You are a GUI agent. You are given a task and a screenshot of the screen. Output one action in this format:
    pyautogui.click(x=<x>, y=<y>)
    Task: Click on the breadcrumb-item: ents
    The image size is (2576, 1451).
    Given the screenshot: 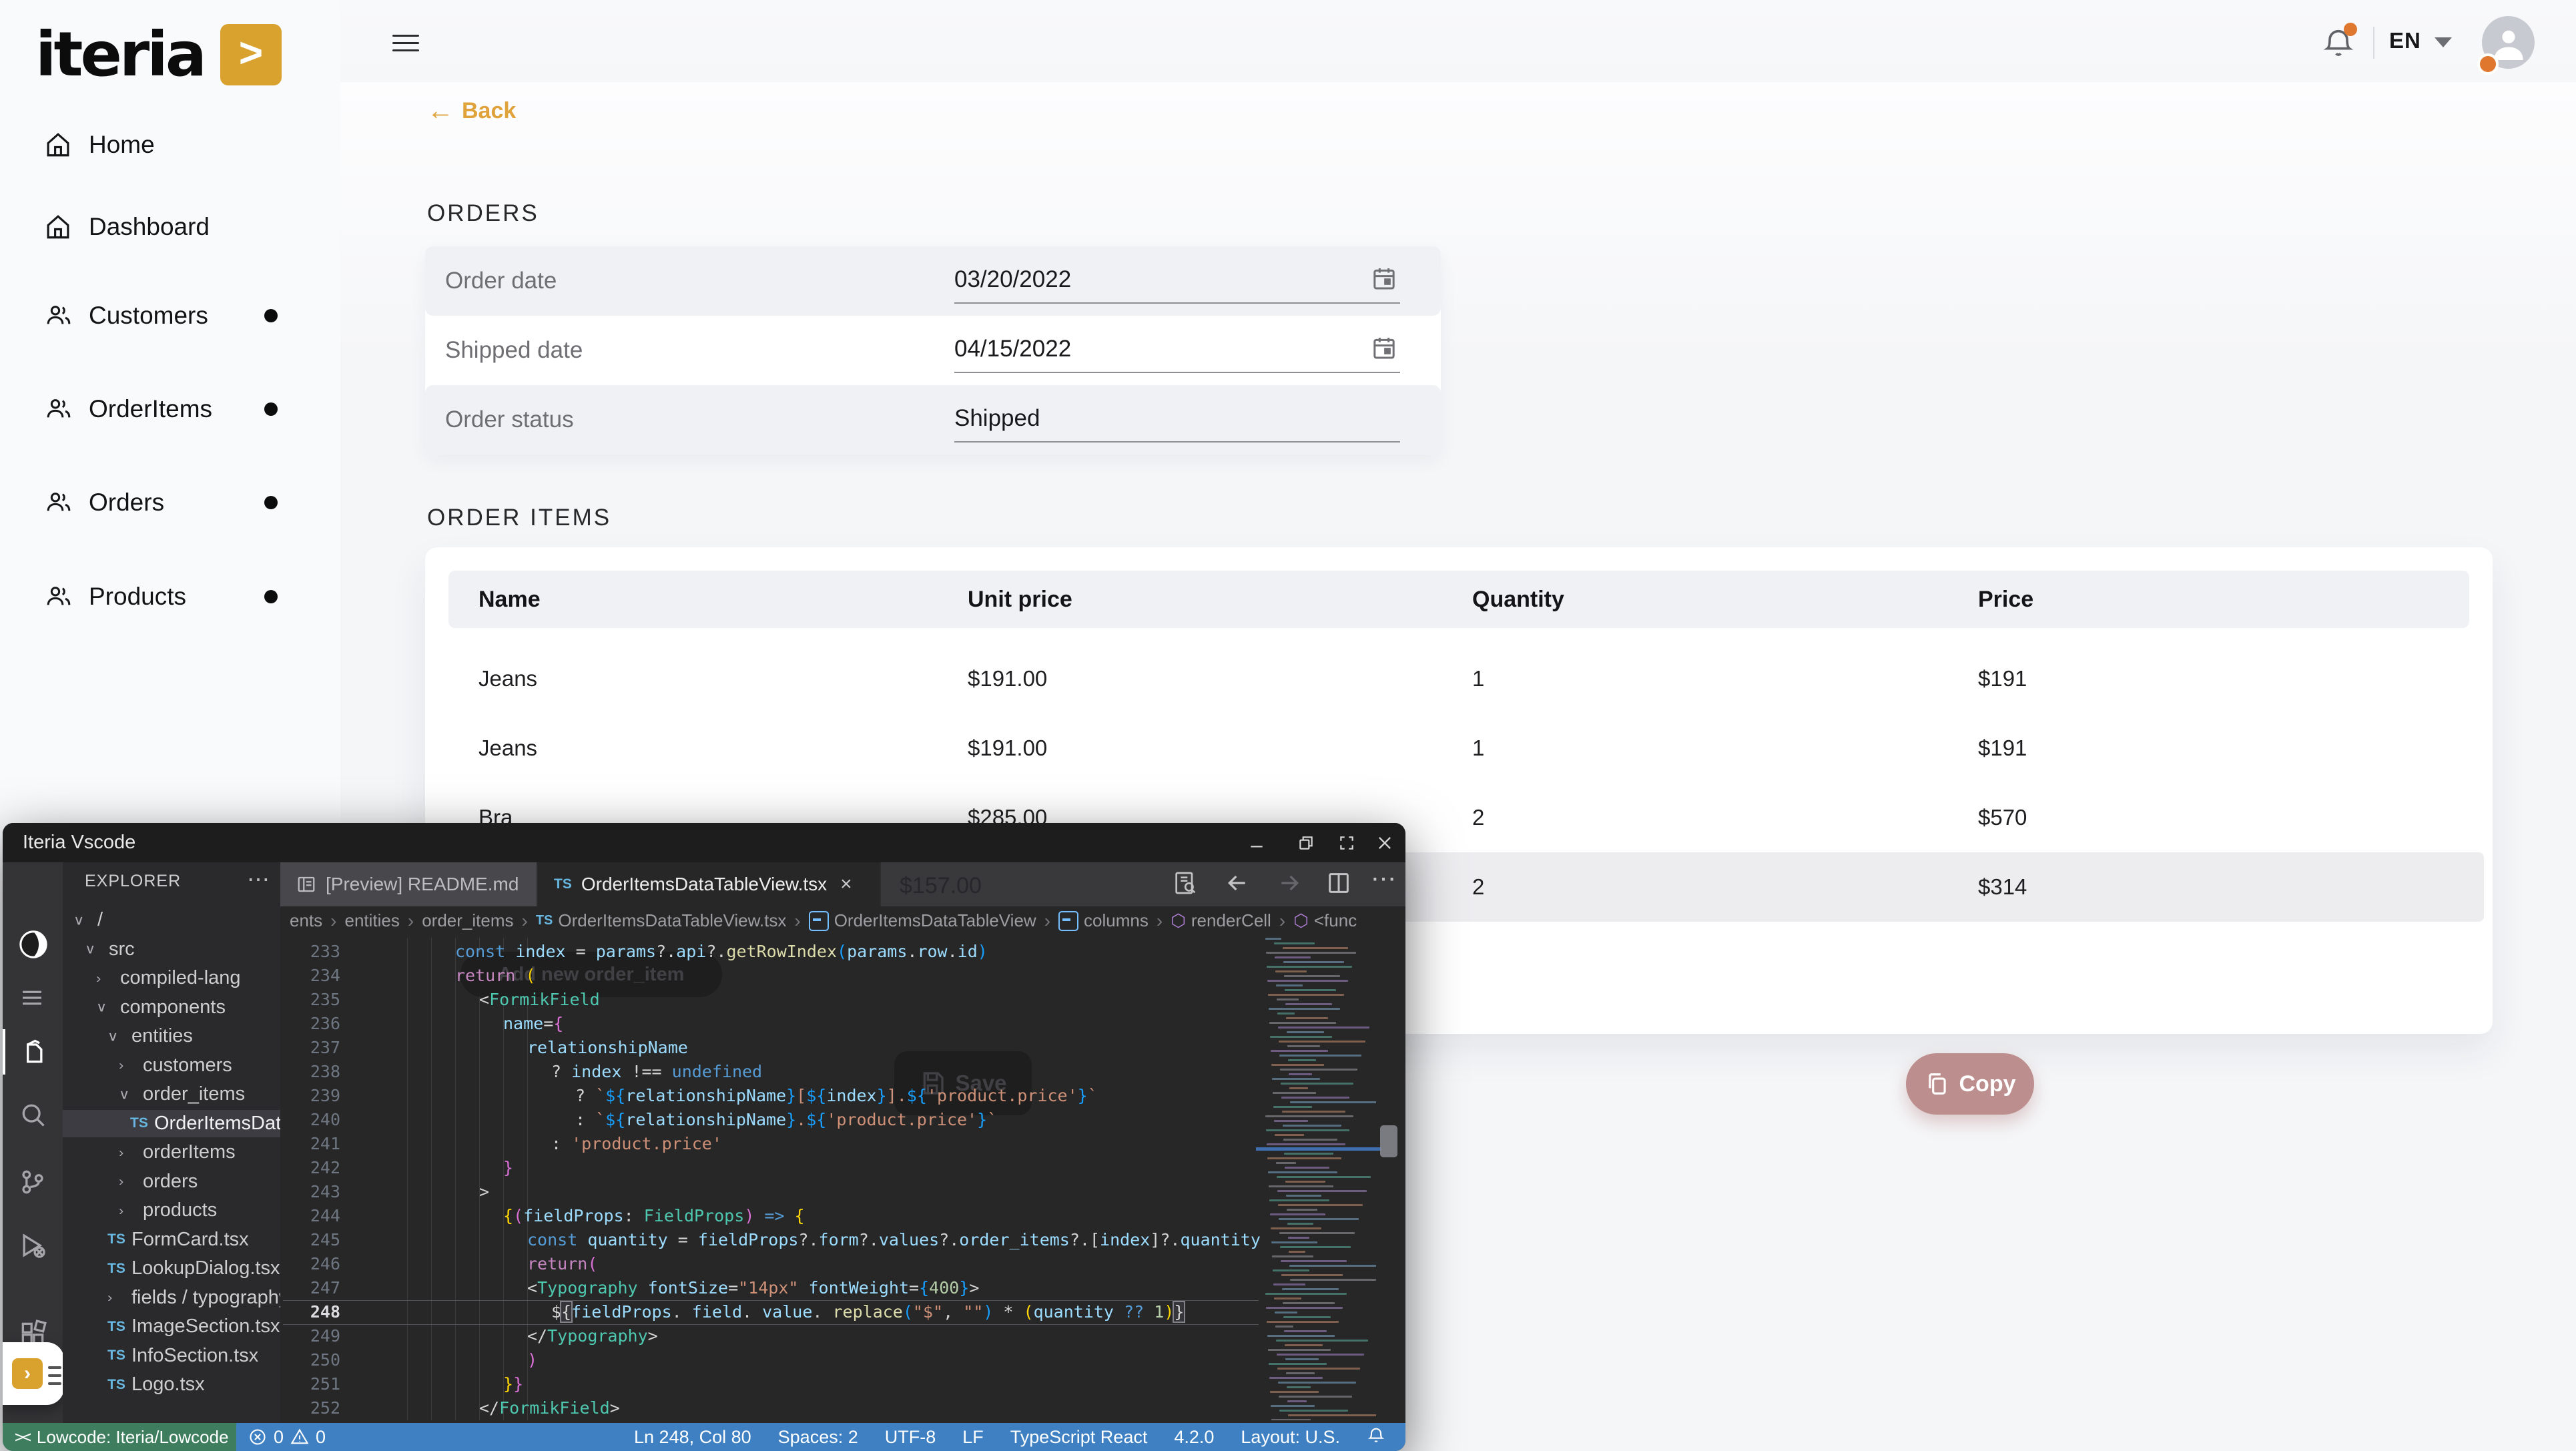 What is the action you would take?
    pyautogui.click(x=306, y=920)
    